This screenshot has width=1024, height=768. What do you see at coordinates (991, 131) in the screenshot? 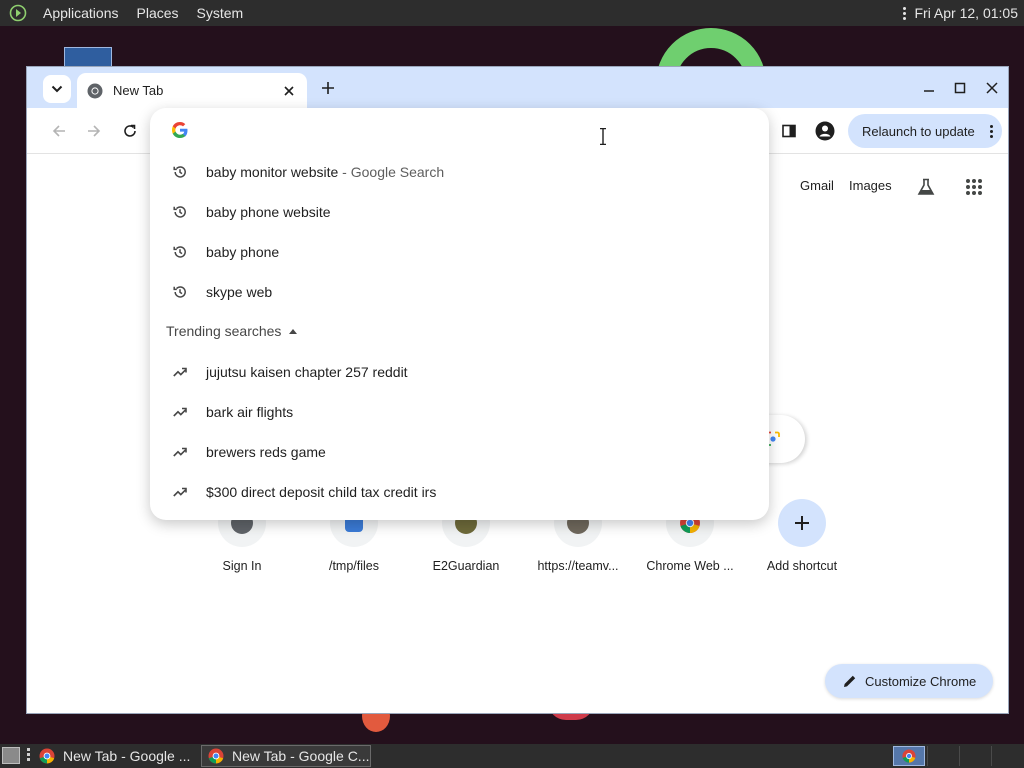
I see `more-options-icon` at bounding box center [991, 131].